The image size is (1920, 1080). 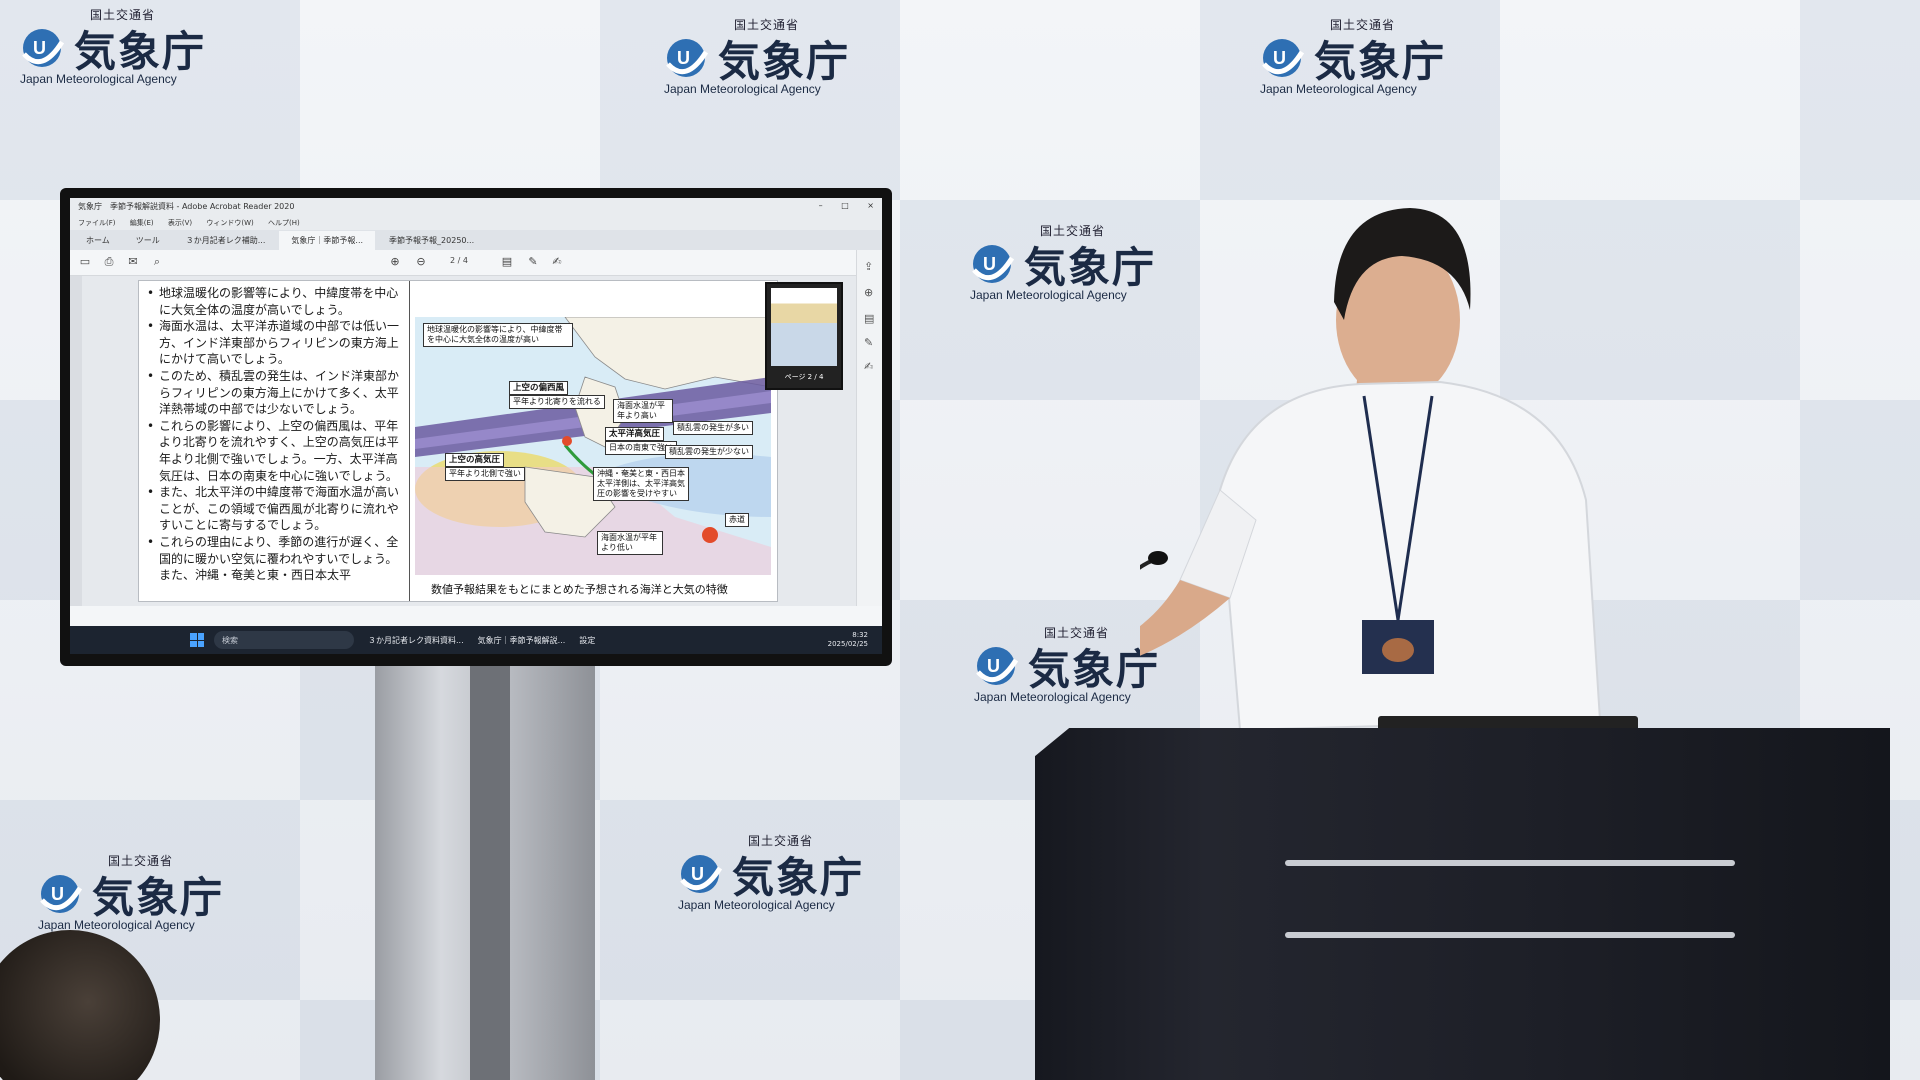 What do you see at coordinates (409, 441) in the screenshot?
I see `page-divider` at bounding box center [409, 441].